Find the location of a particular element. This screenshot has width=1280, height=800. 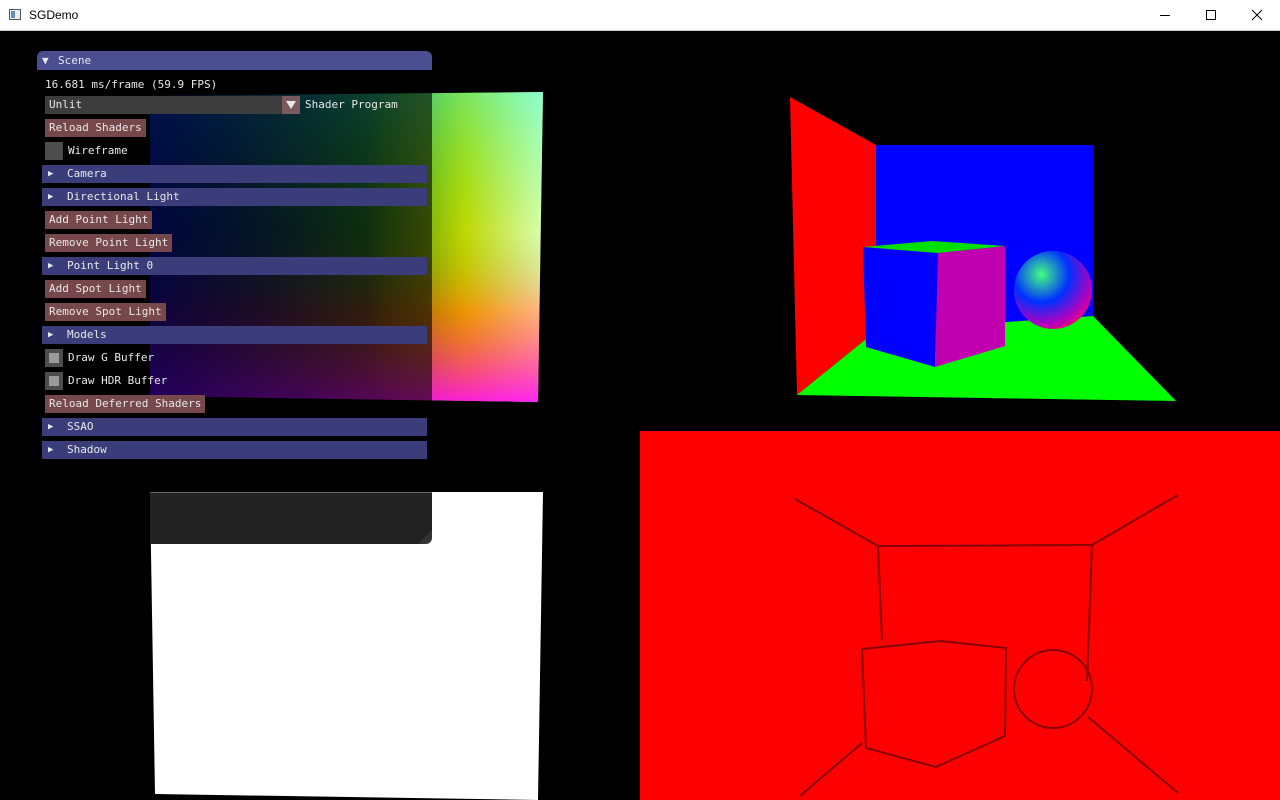

sphere is located at coordinates (1053, 290).